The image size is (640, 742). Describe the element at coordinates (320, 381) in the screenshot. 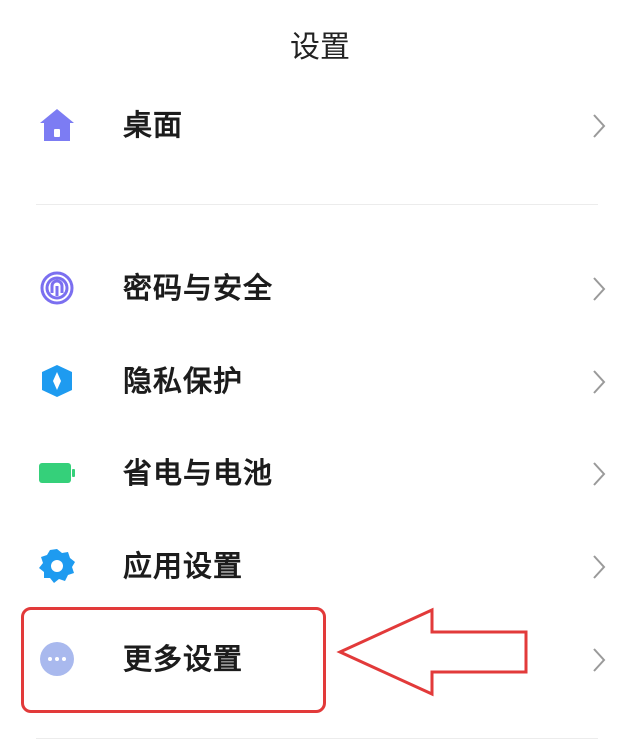

I see `settings-item-privacy: 隐私保护` at that location.